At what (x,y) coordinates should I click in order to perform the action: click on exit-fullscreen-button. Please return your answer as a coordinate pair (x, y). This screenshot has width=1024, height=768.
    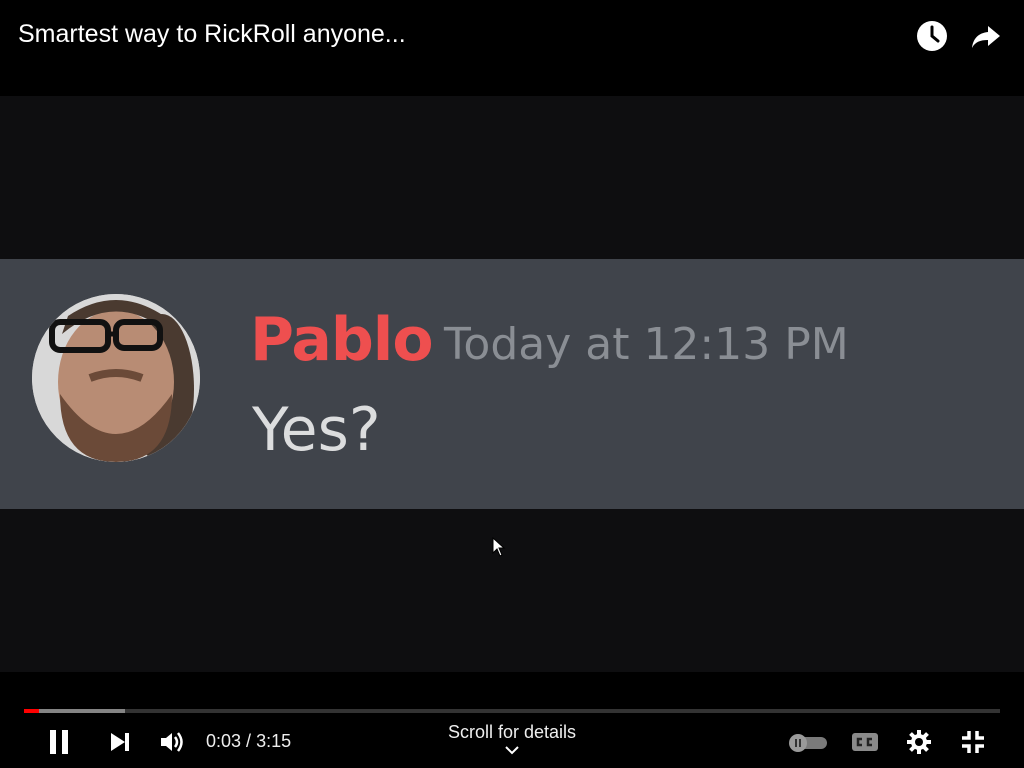
    Looking at the image, I should click on (973, 742).